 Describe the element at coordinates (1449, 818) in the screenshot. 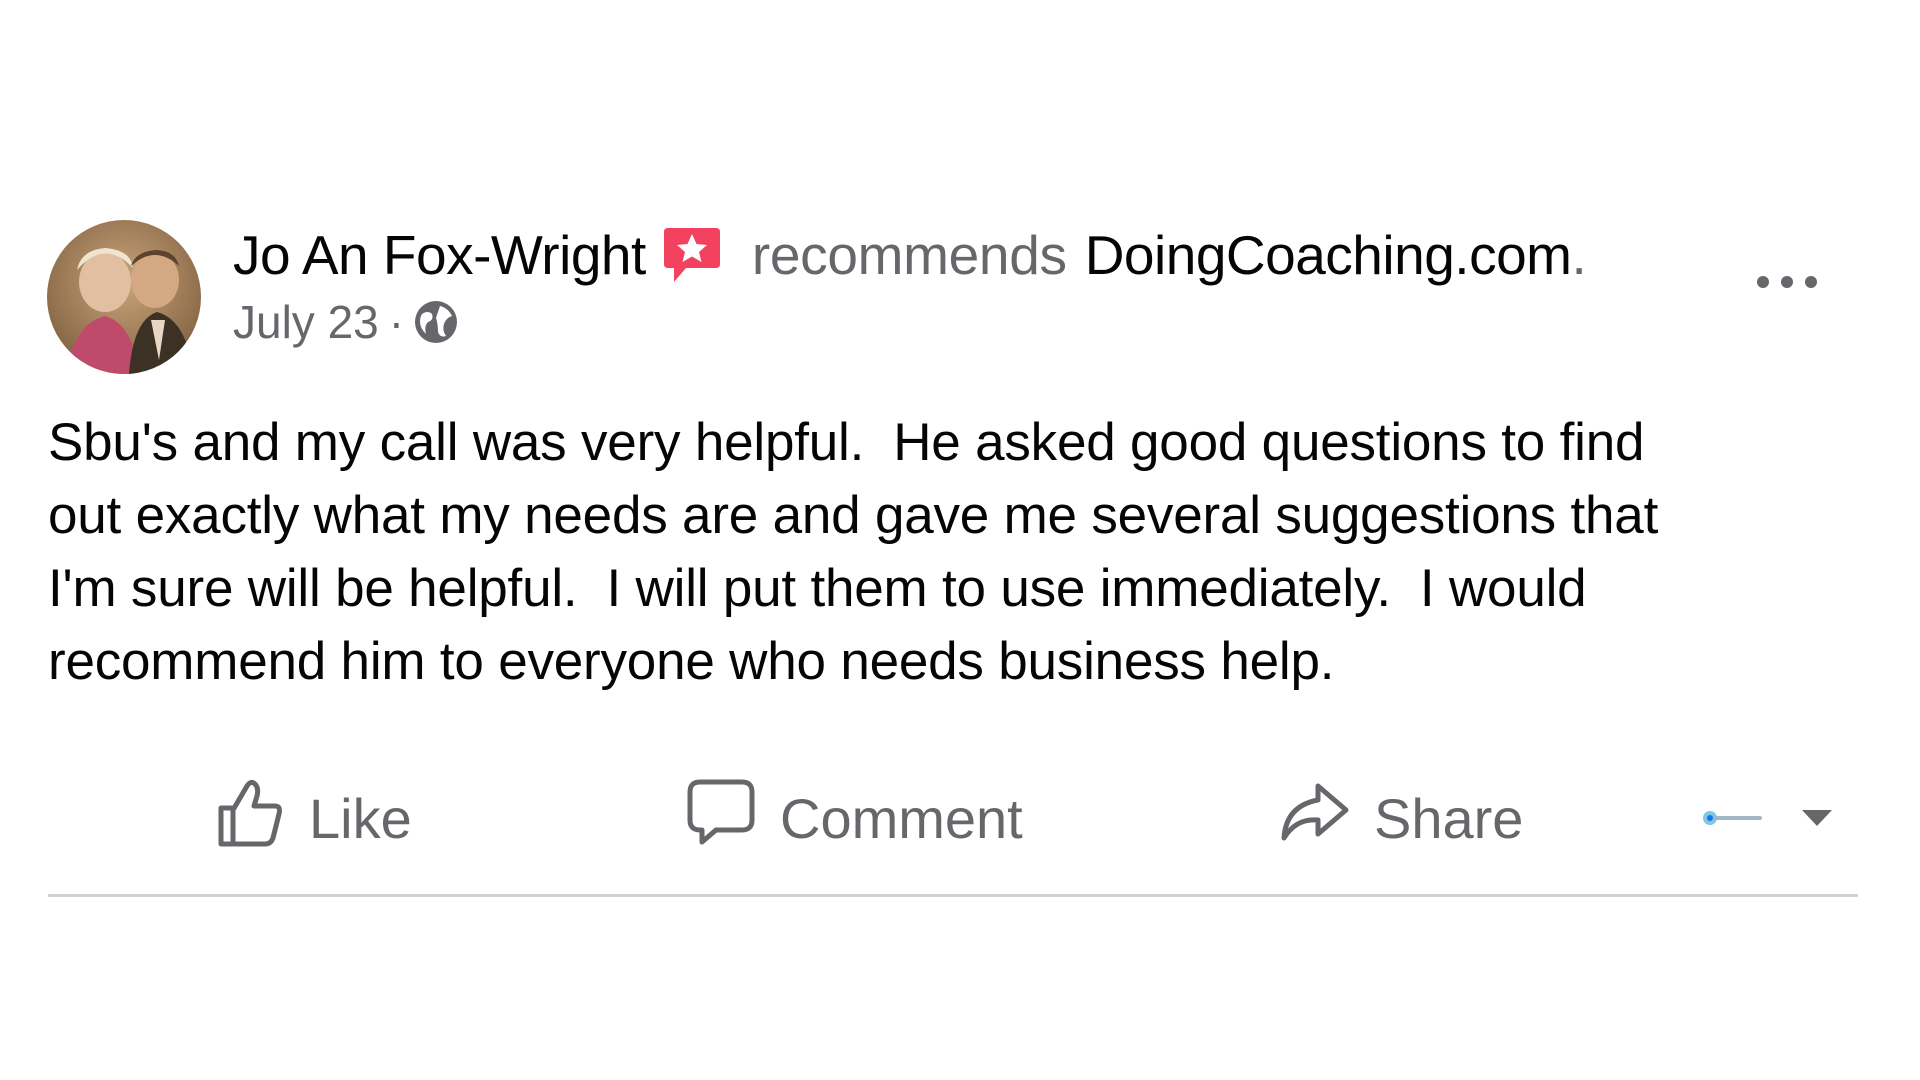

I see `share-label: Share` at that location.